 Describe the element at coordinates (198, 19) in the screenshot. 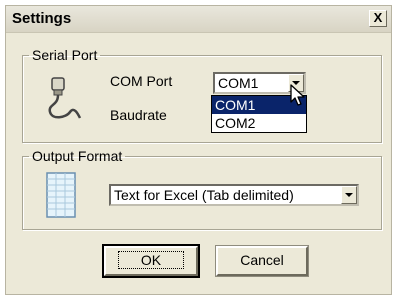

I see `title-bar: Settings X` at that location.